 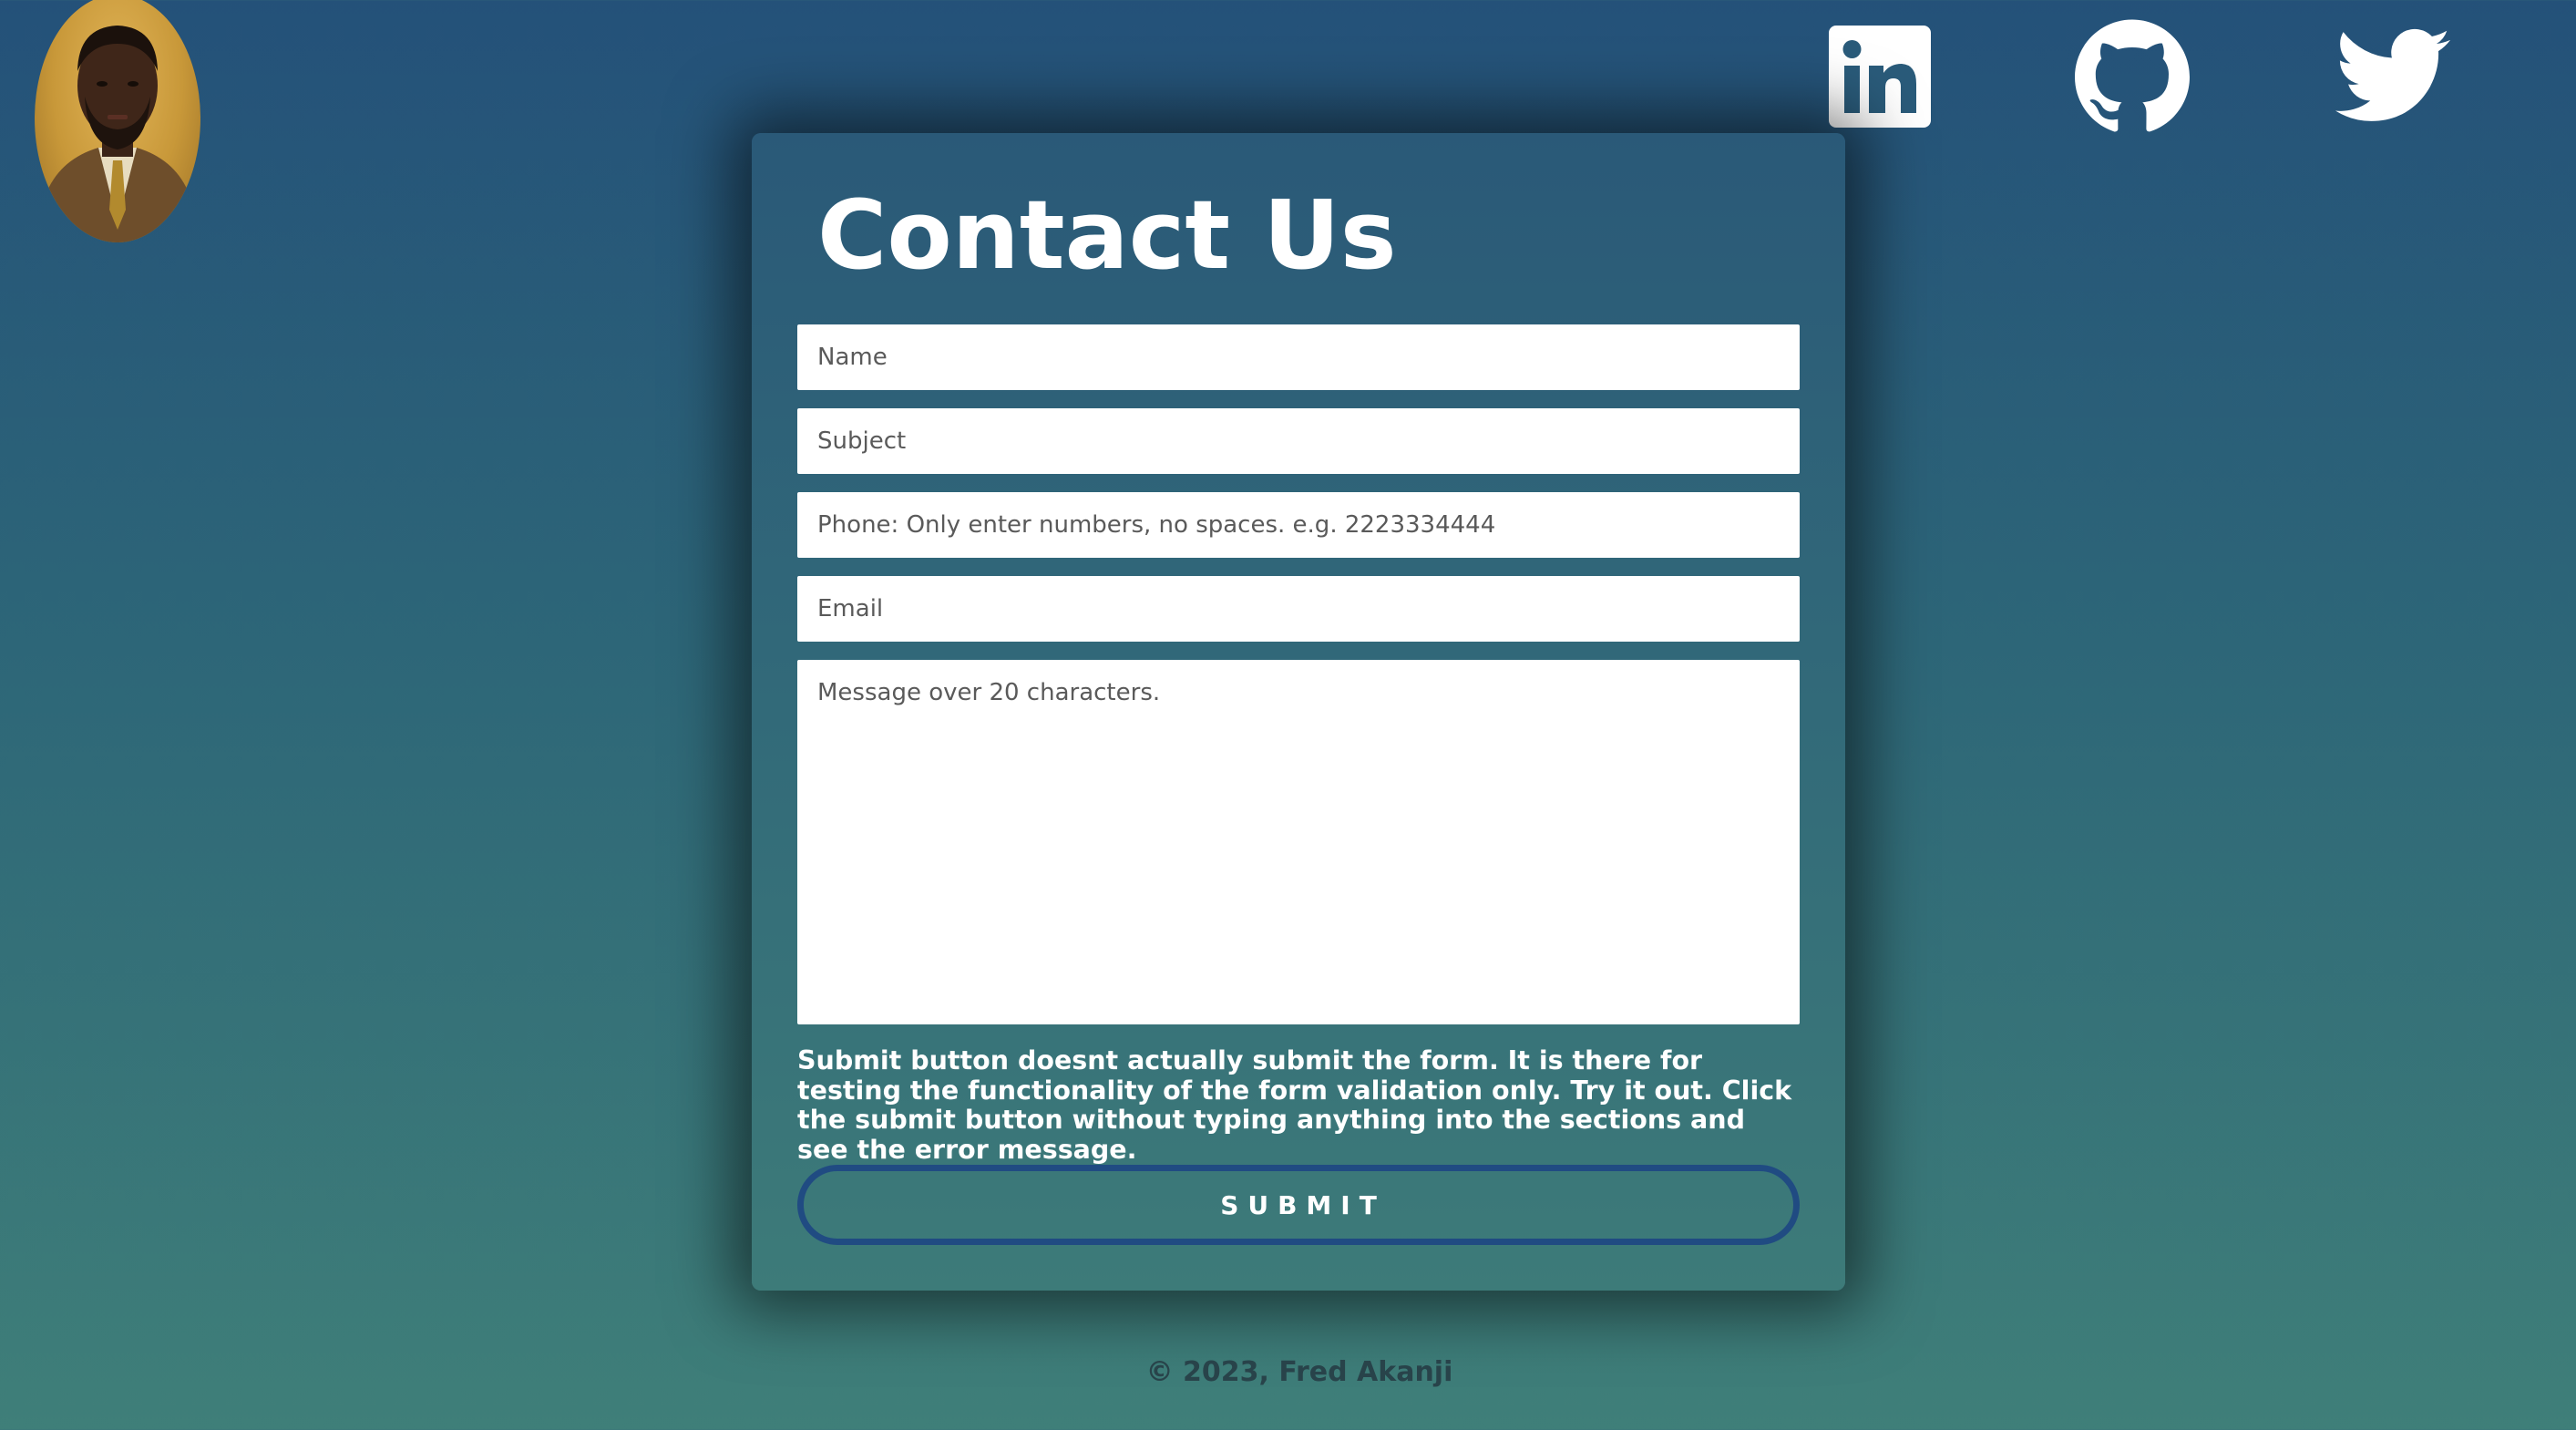 What do you see at coordinates (1298, 842) in the screenshot?
I see `message-field` at bounding box center [1298, 842].